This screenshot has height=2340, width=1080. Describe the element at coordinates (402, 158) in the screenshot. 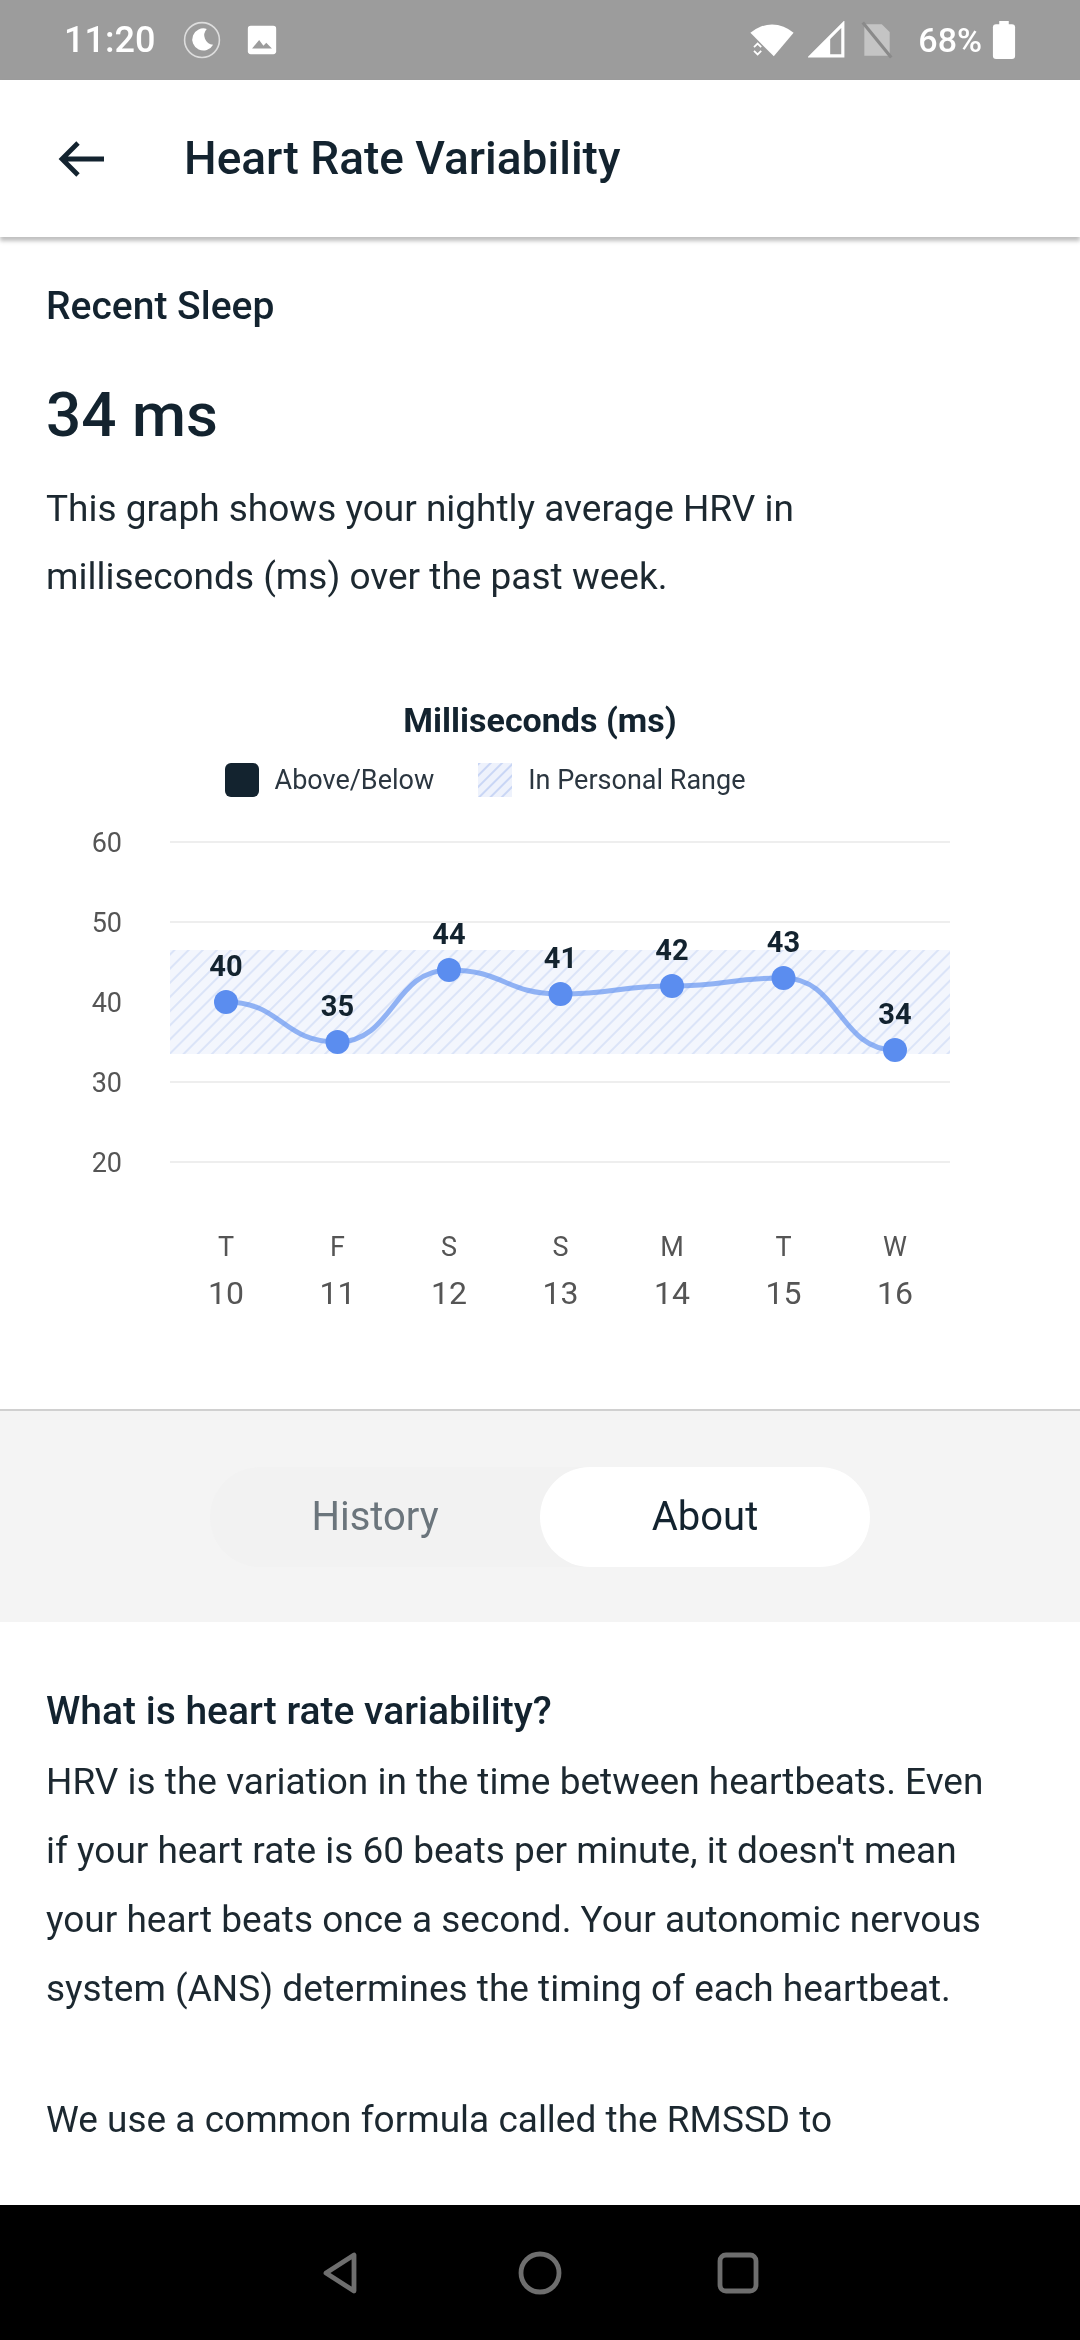

I see `page-title: Heart Rate Variability` at that location.